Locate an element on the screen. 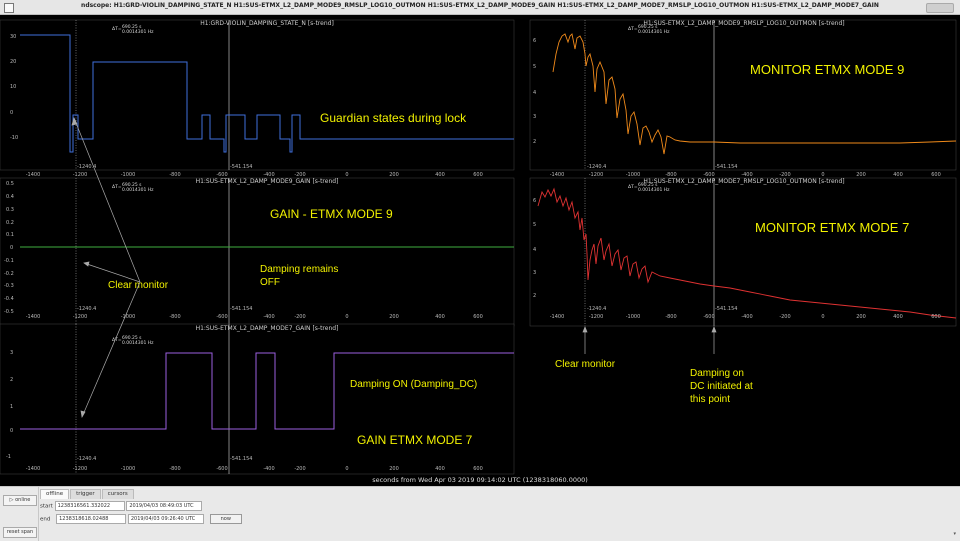 The height and width of the screenshot is (541, 960). tab-cursors: cursors is located at coordinates (117, 494).